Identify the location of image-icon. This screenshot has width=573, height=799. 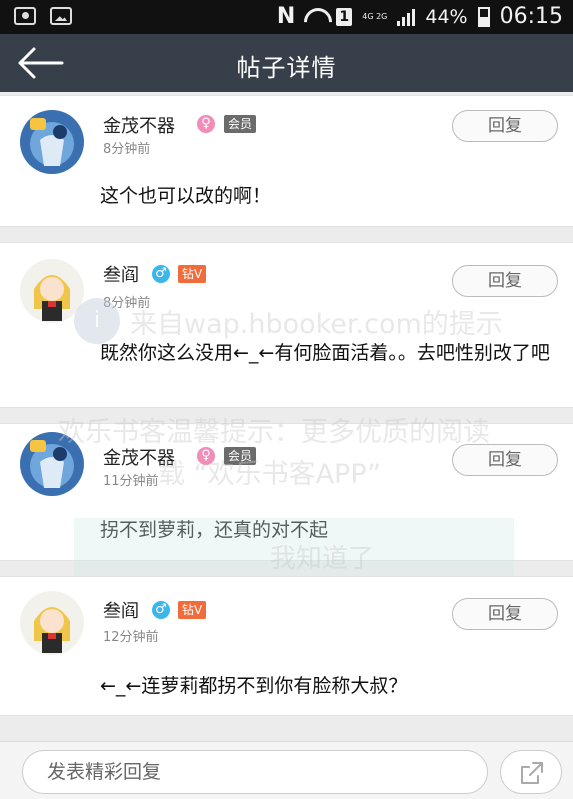
(61, 16).